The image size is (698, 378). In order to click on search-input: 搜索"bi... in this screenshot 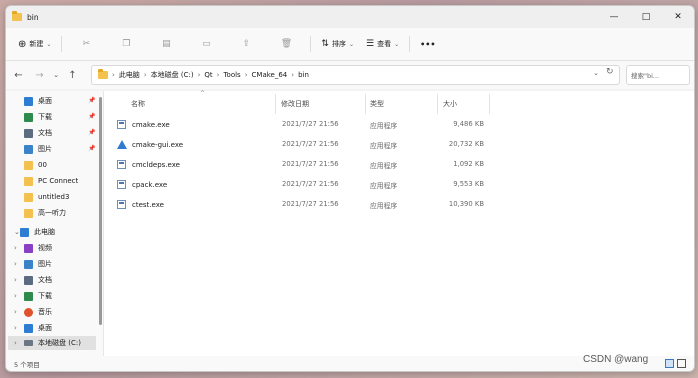, I will do `click(658, 75)`.